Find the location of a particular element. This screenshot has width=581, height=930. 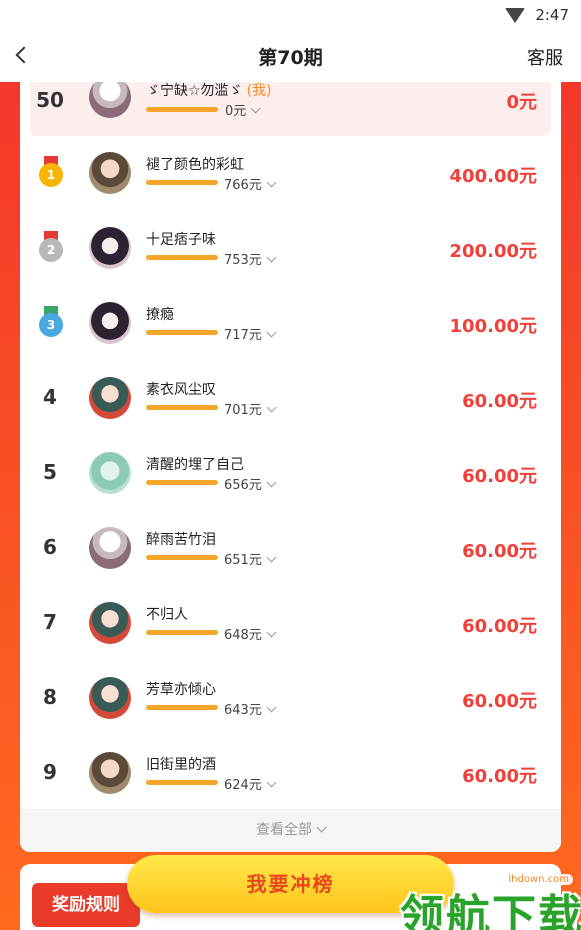

view-all-button: 查看全部 is located at coordinates (290, 830).